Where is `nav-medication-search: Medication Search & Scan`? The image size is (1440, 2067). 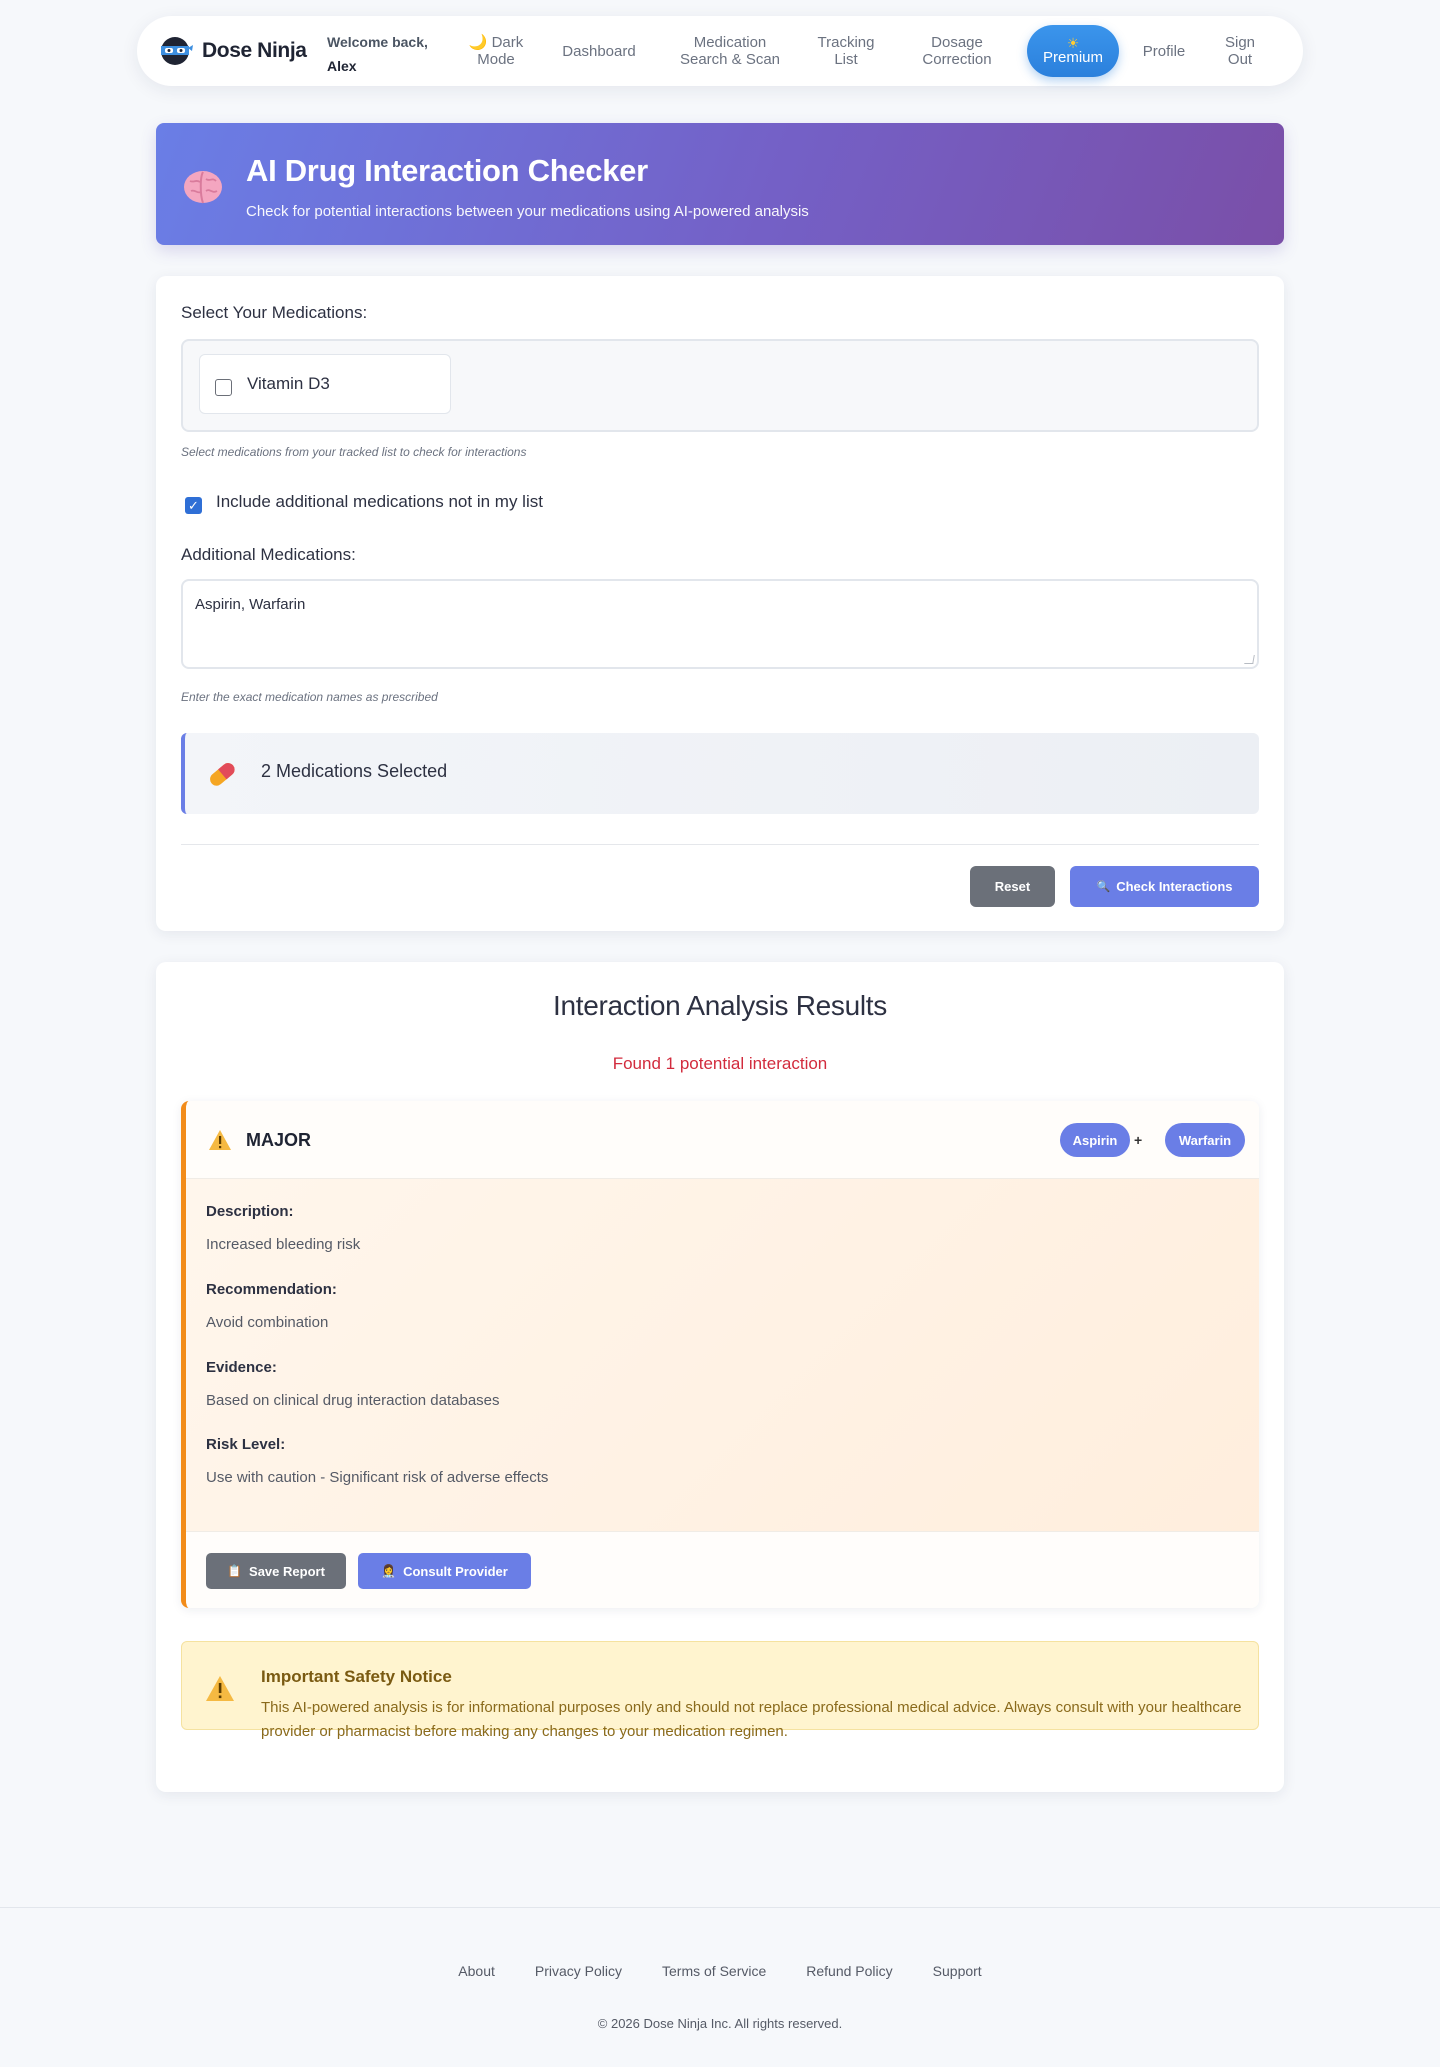 nav-medication-search: Medication Search & Scan is located at coordinates (730, 51).